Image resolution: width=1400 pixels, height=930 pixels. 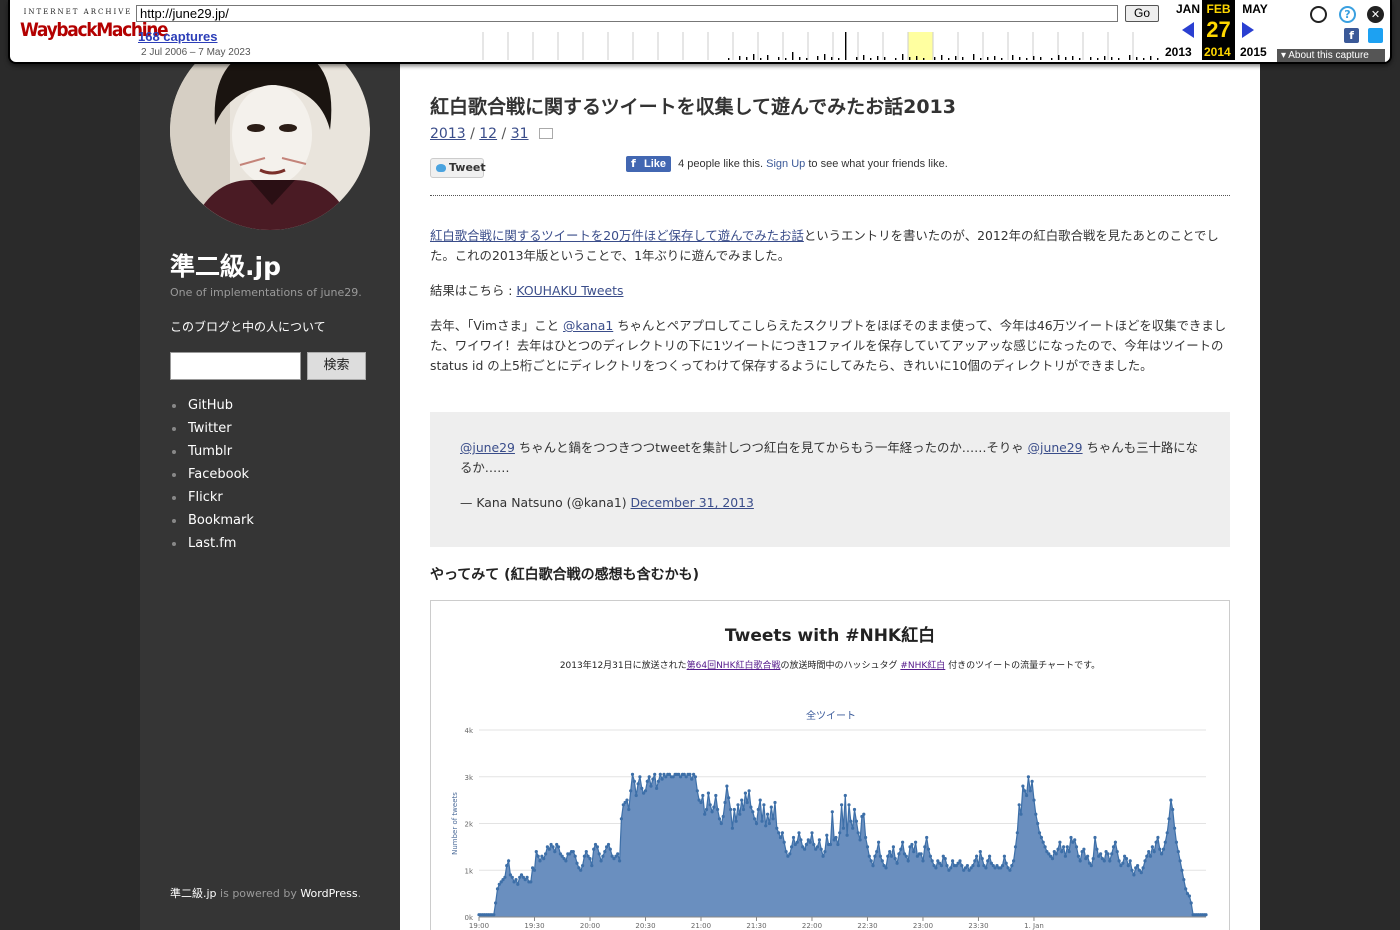 I want to click on prev-year-label: 2013, so click(x=1178, y=52).